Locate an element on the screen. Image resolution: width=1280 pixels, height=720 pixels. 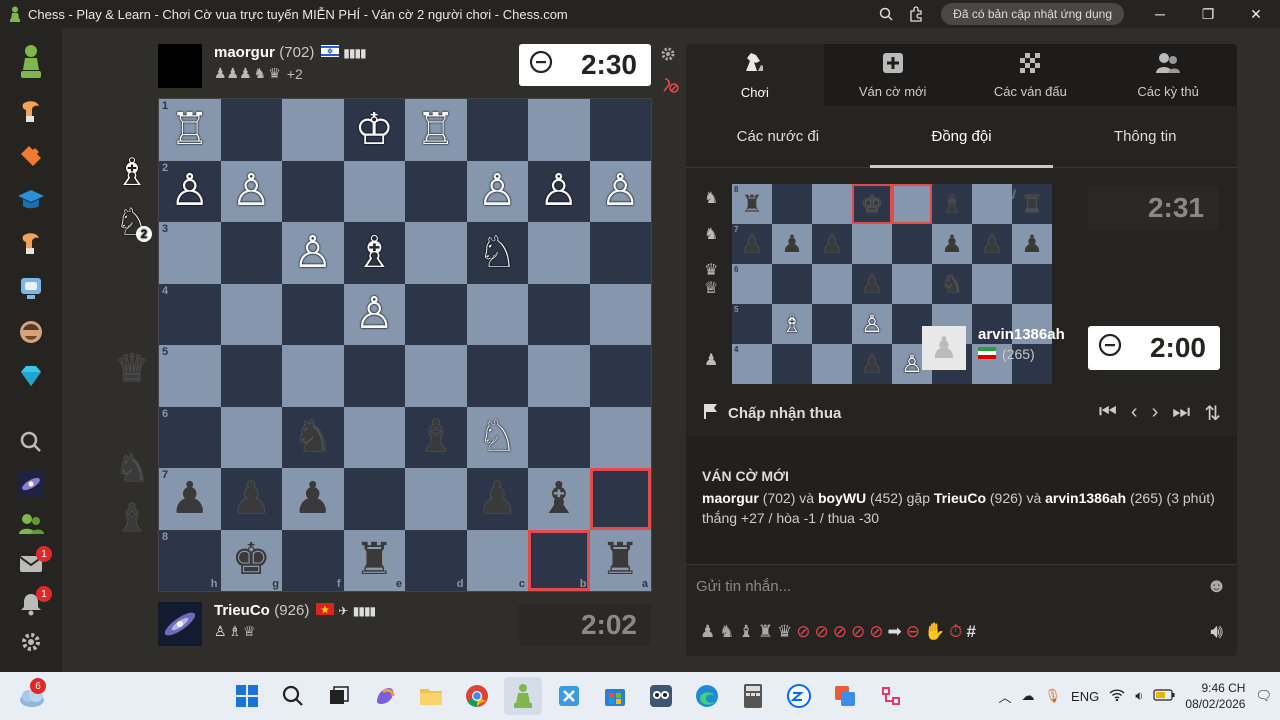
pocket-black-knight: ♞ is located at coordinates (132, 468).